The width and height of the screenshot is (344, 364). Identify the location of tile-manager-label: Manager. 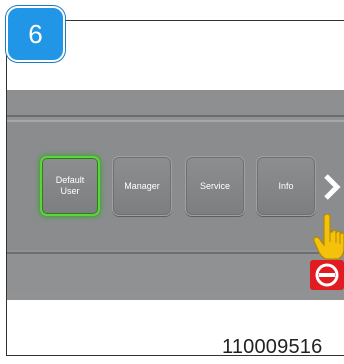
(142, 185).